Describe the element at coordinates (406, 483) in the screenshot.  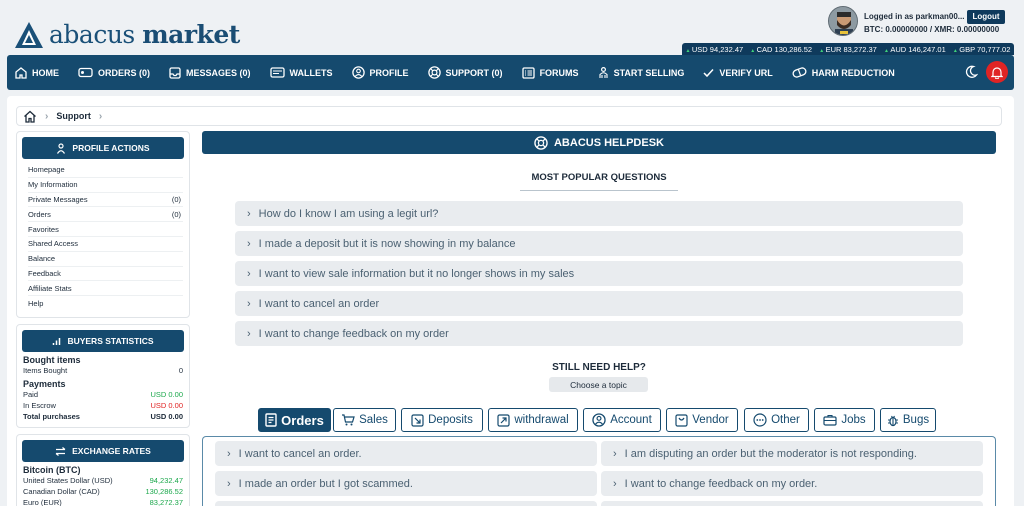
I see `orders-question-item: › I made an order but I got scammed.` at that location.